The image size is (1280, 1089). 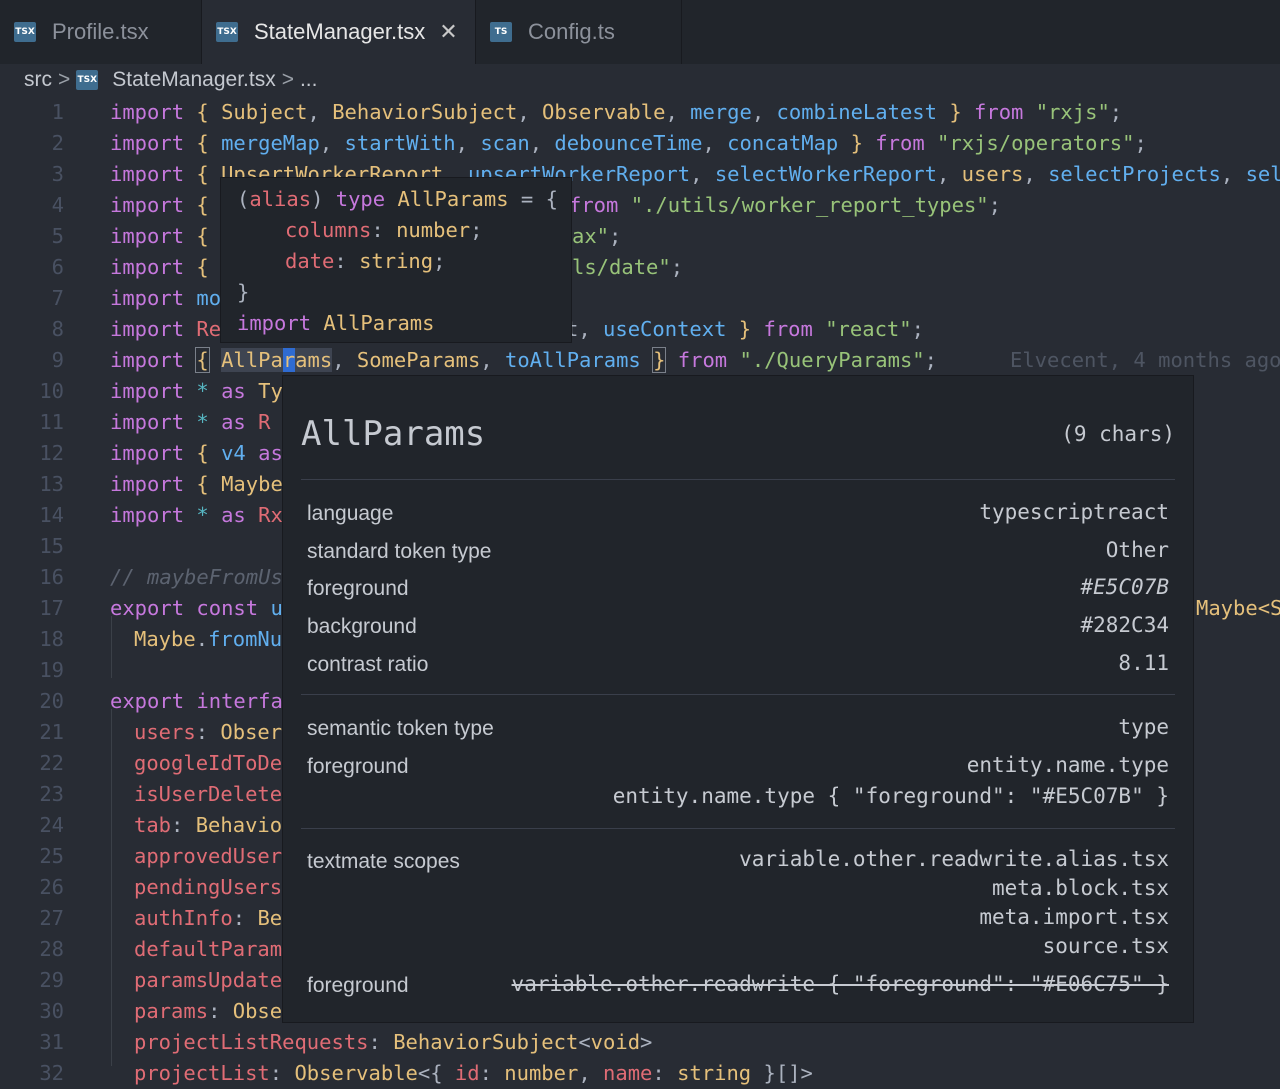 I want to click on line-number: 32, so click(x=51, y=1073).